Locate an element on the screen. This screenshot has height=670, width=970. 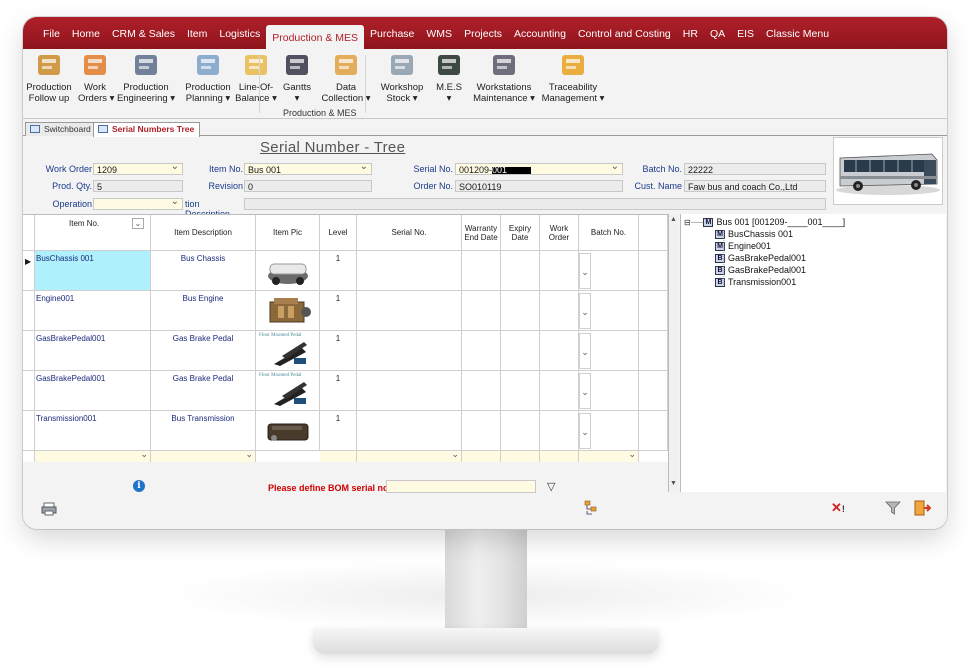
item-no-field: Bus 001 is located at coordinates (308, 169).